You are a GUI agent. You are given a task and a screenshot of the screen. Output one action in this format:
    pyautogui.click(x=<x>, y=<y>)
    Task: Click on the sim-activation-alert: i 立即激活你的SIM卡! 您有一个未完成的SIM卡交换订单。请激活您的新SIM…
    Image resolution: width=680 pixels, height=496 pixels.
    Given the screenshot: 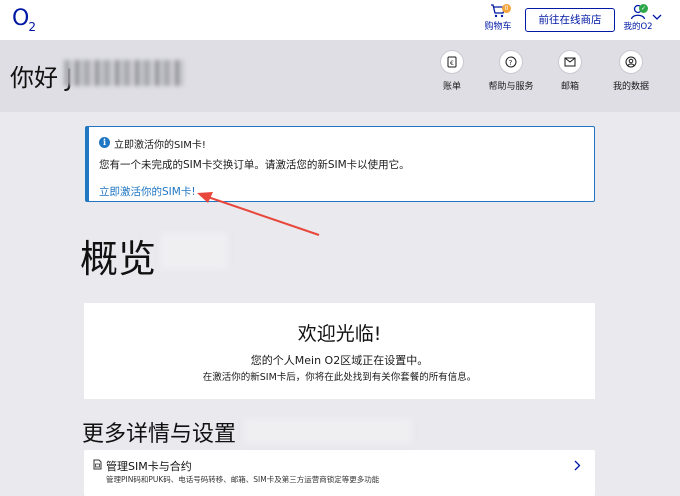 What is the action you would take?
    pyautogui.click(x=340, y=164)
    